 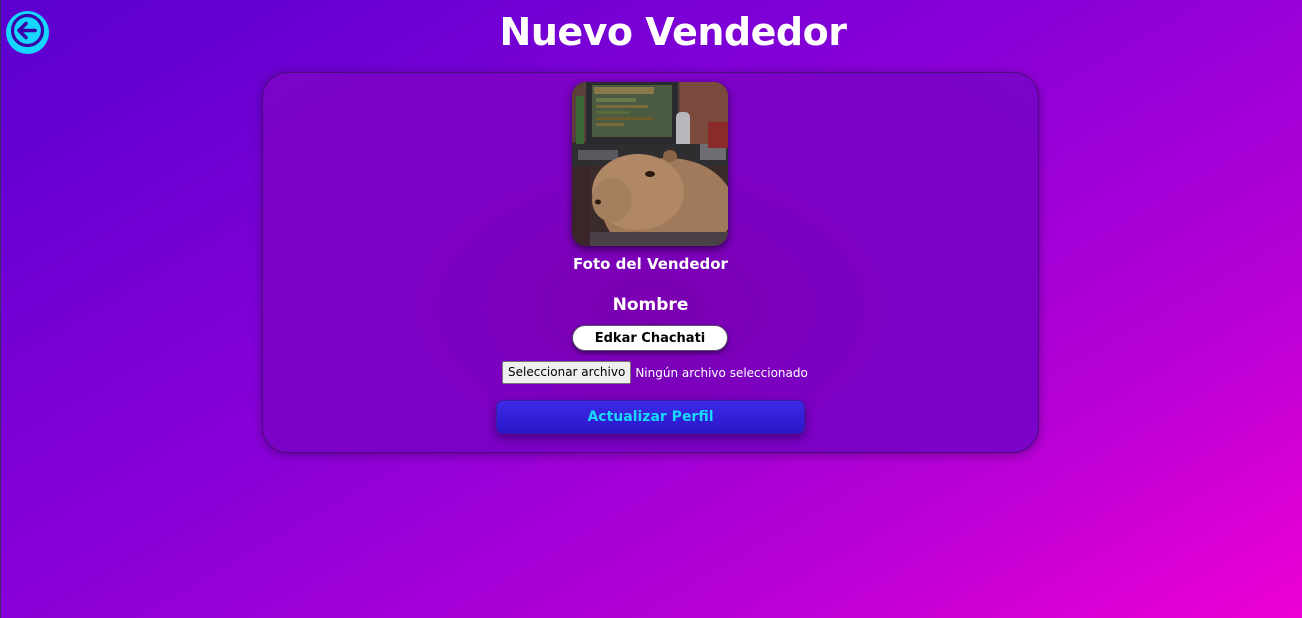 I want to click on page-title: Nuevo Vendedor, so click(x=673, y=32).